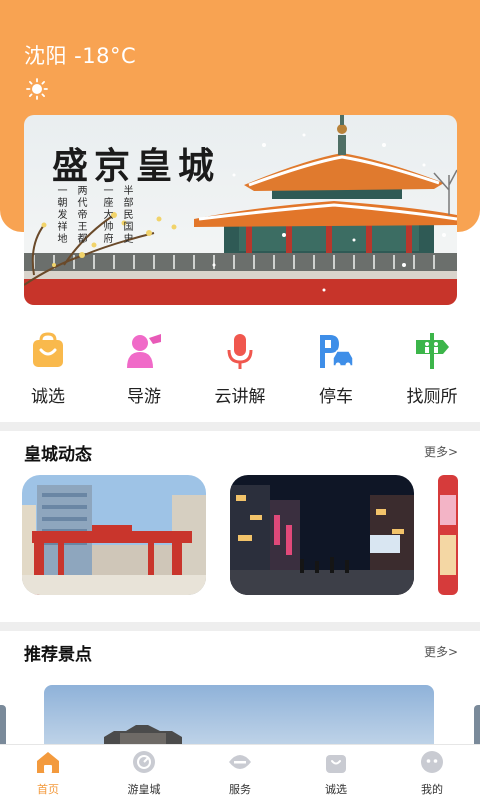 The height and width of the screenshot is (800, 480). I want to click on quick-action-audio-guide: 云讲解, so click(240, 370).